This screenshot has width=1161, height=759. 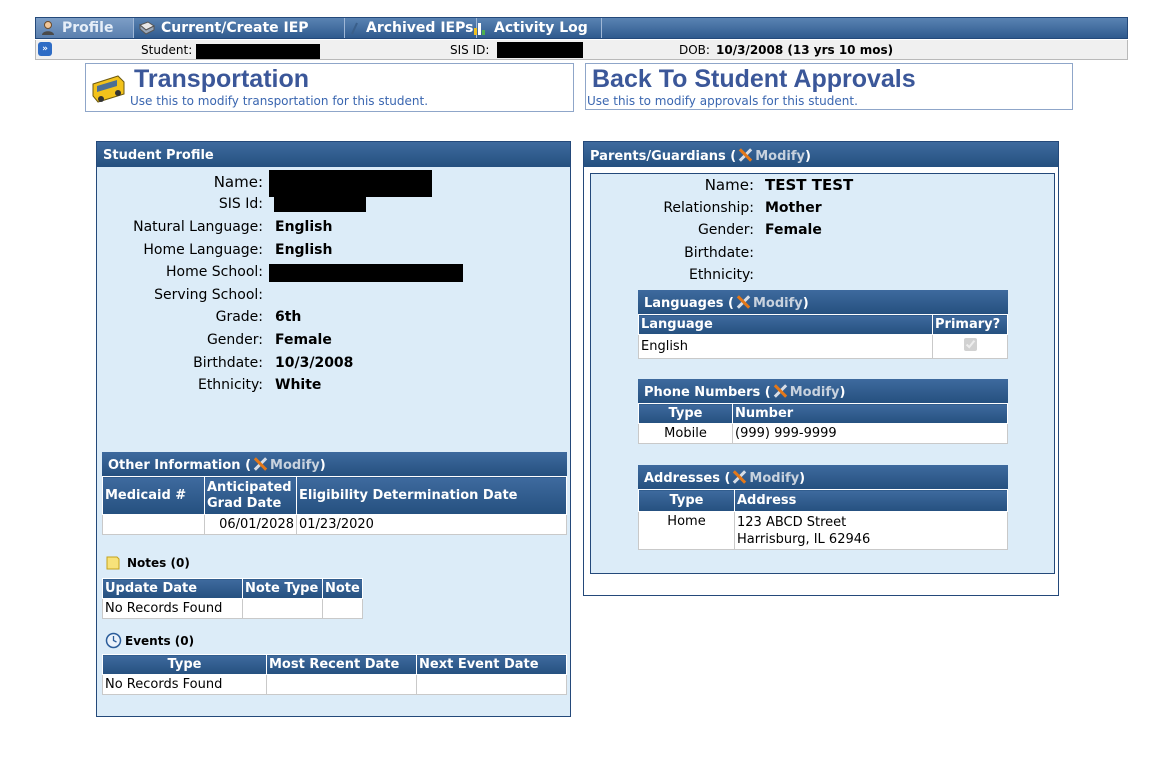 What do you see at coordinates (333, 154) in the screenshot?
I see `student-profile-header: Student Profile` at bounding box center [333, 154].